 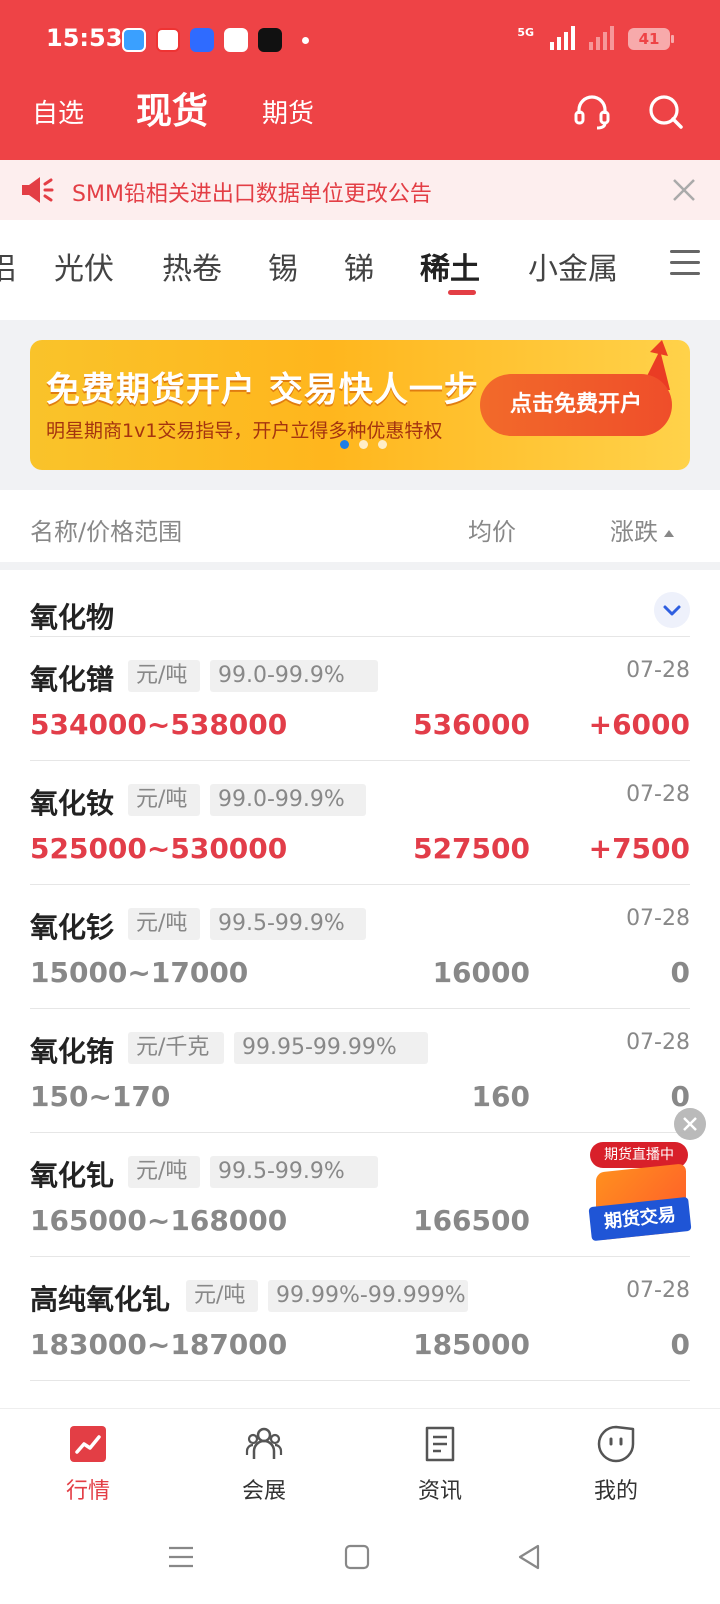 What do you see at coordinates (639, 848) in the screenshot?
I see `price-change: +7500` at bounding box center [639, 848].